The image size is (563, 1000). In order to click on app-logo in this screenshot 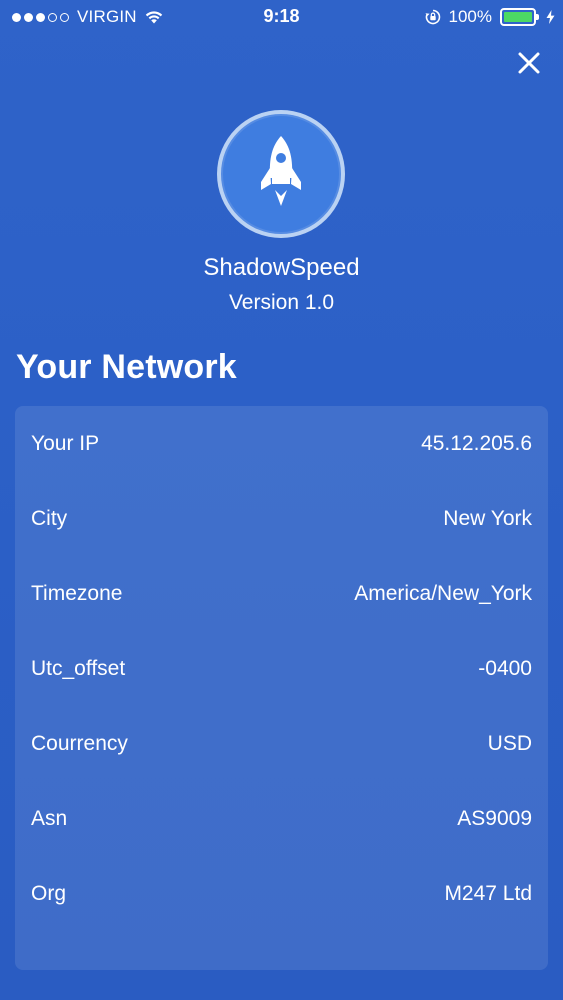, I will do `click(281, 174)`.